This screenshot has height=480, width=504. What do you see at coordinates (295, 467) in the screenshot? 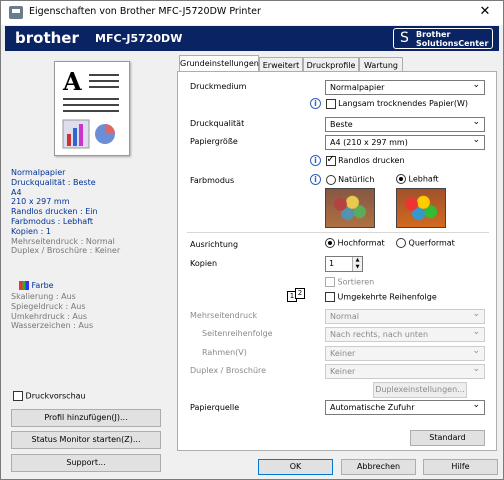
I see `ok-button: OK` at bounding box center [295, 467].